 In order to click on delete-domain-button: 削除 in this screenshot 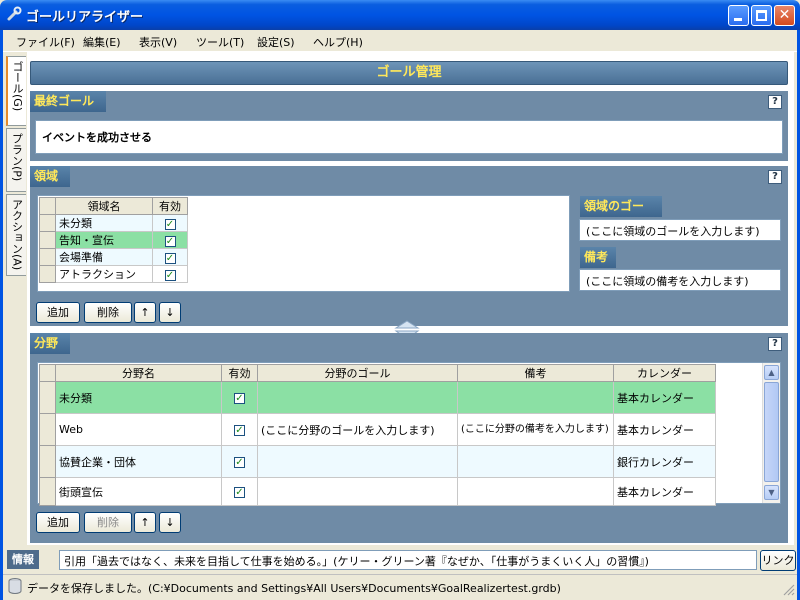, I will do `click(108, 312)`.